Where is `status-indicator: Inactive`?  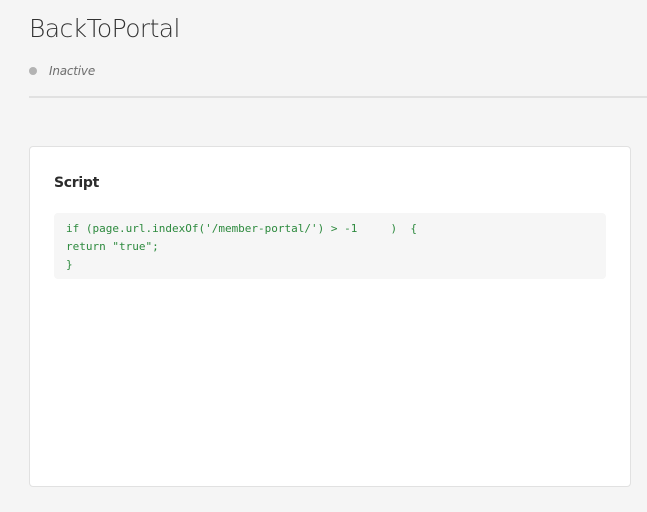 status-indicator: Inactive is located at coordinates (62, 71).